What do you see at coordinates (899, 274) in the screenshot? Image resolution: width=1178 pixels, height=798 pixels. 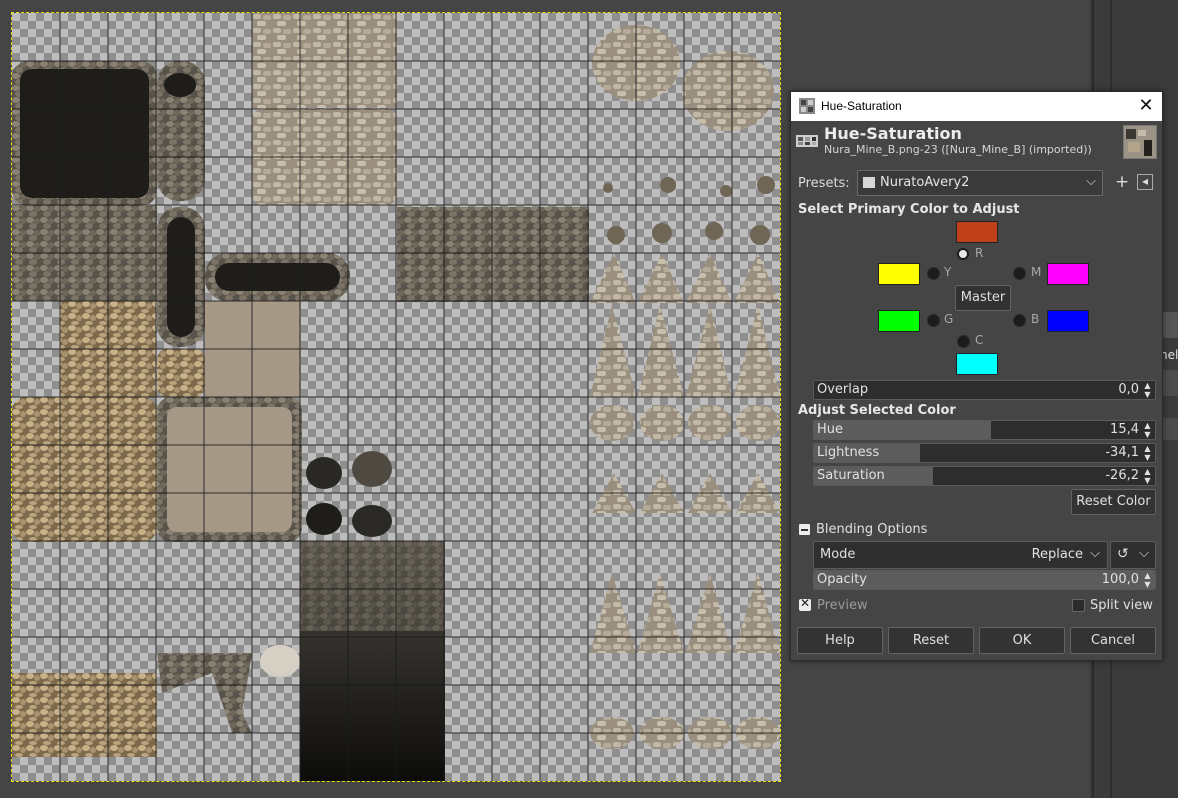 I see `swatch-yellow` at bounding box center [899, 274].